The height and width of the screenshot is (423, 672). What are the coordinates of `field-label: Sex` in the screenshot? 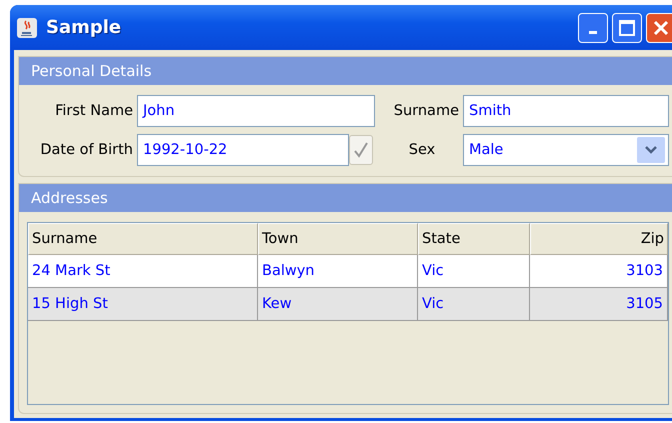 It's located at (422, 150).